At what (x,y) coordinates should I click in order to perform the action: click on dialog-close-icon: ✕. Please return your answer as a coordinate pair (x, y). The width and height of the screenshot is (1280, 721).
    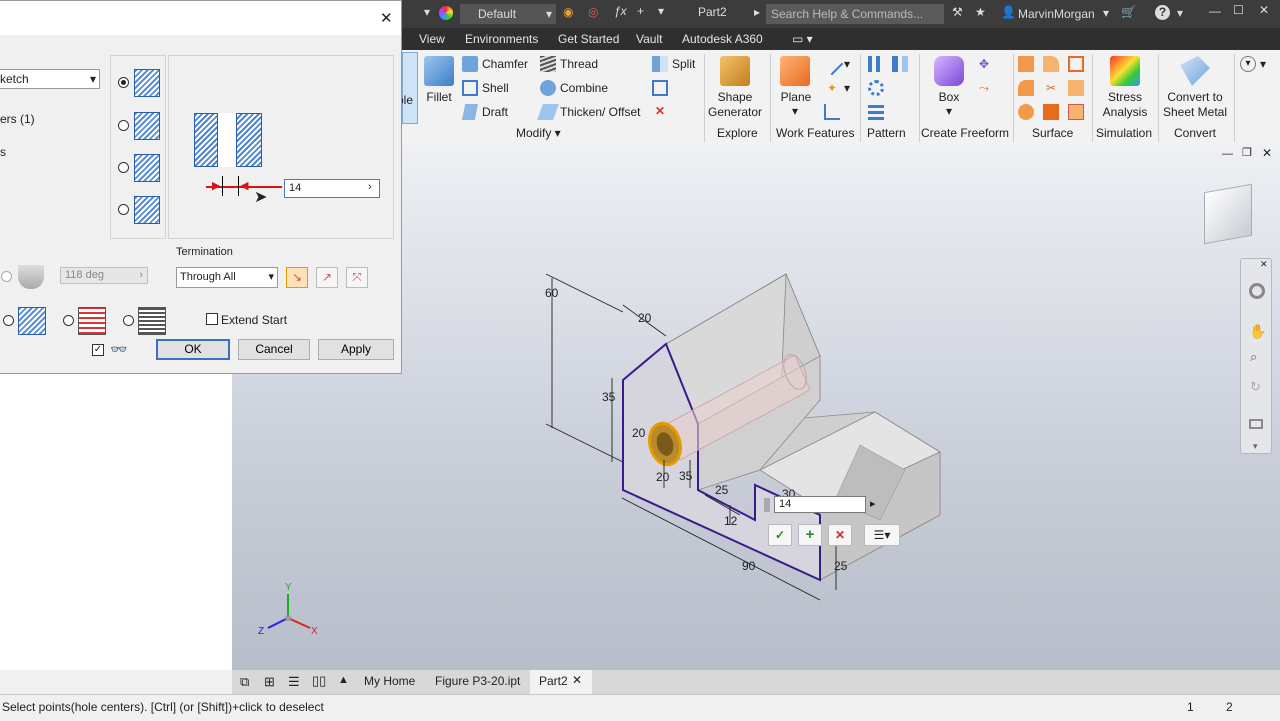
    Looking at the image, I should click on (386, 18).